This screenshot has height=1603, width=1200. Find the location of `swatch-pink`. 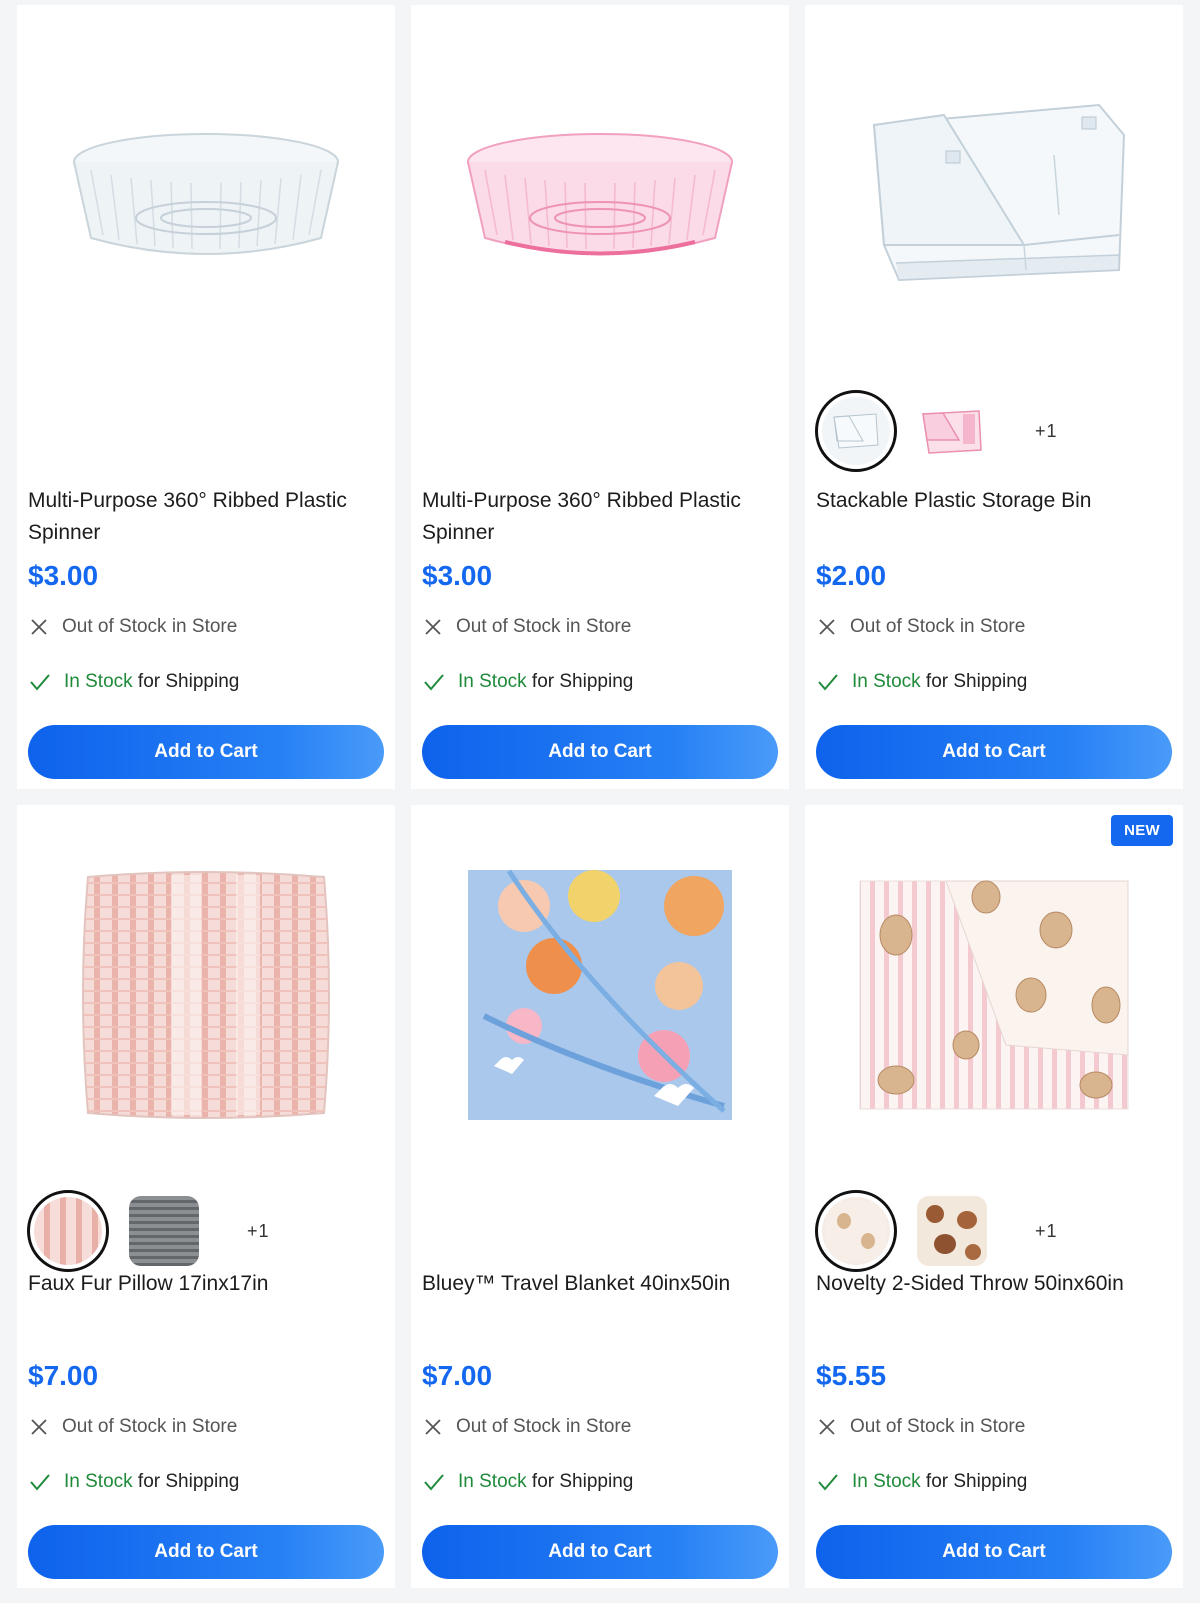

swatch-pink is located at coordinates (952, 431).